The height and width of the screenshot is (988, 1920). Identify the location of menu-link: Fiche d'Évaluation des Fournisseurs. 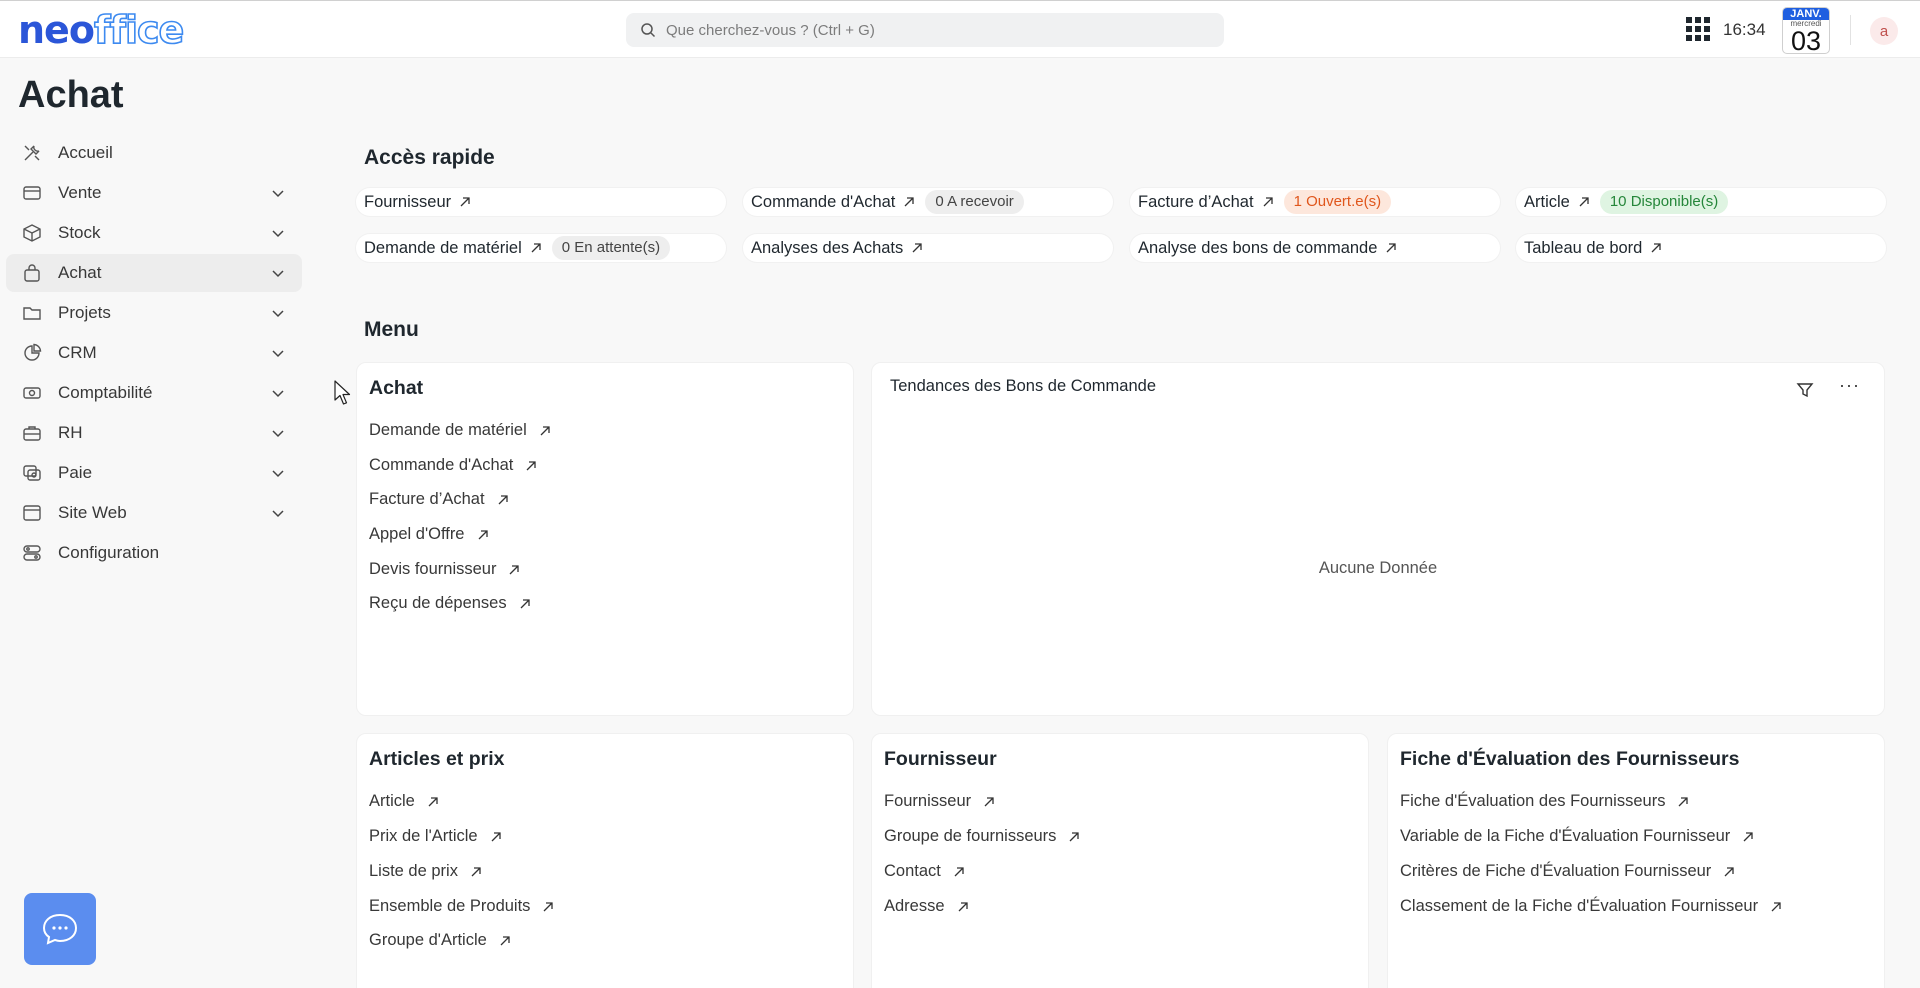
(1544, 801).